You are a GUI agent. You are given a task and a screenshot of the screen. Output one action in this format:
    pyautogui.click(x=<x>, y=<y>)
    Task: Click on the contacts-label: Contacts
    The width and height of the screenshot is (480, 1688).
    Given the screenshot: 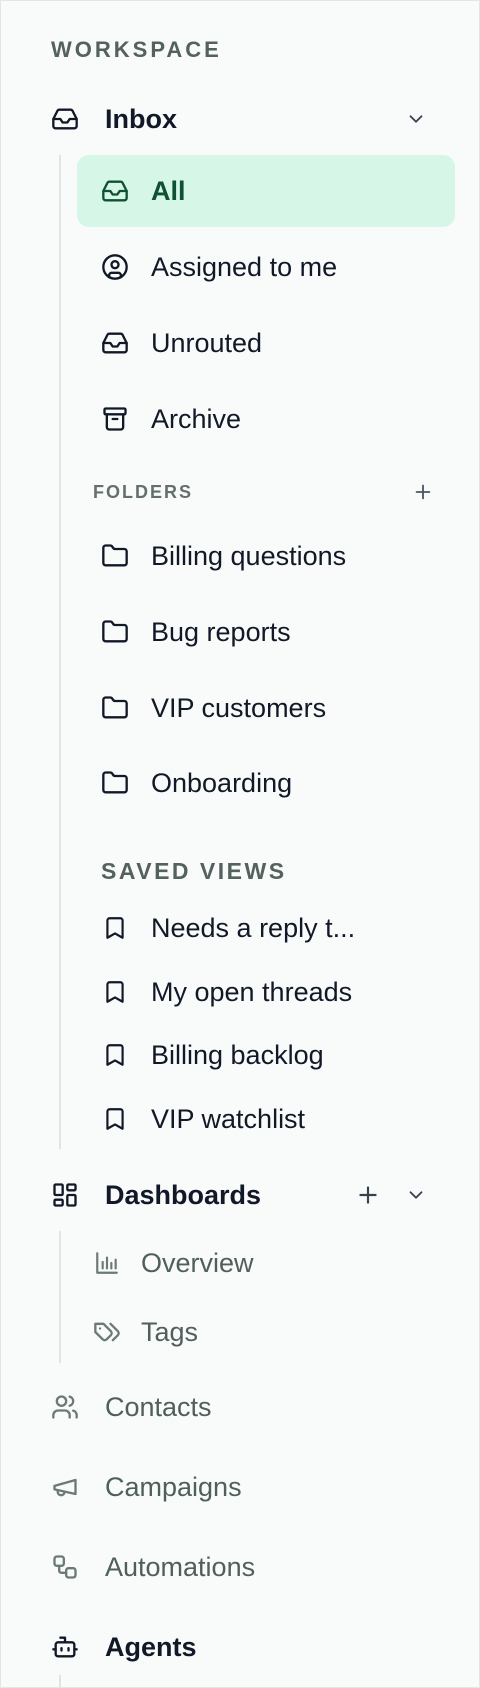 What is the action you would take?
    pyautogui.click(x=158, y=1406)
    